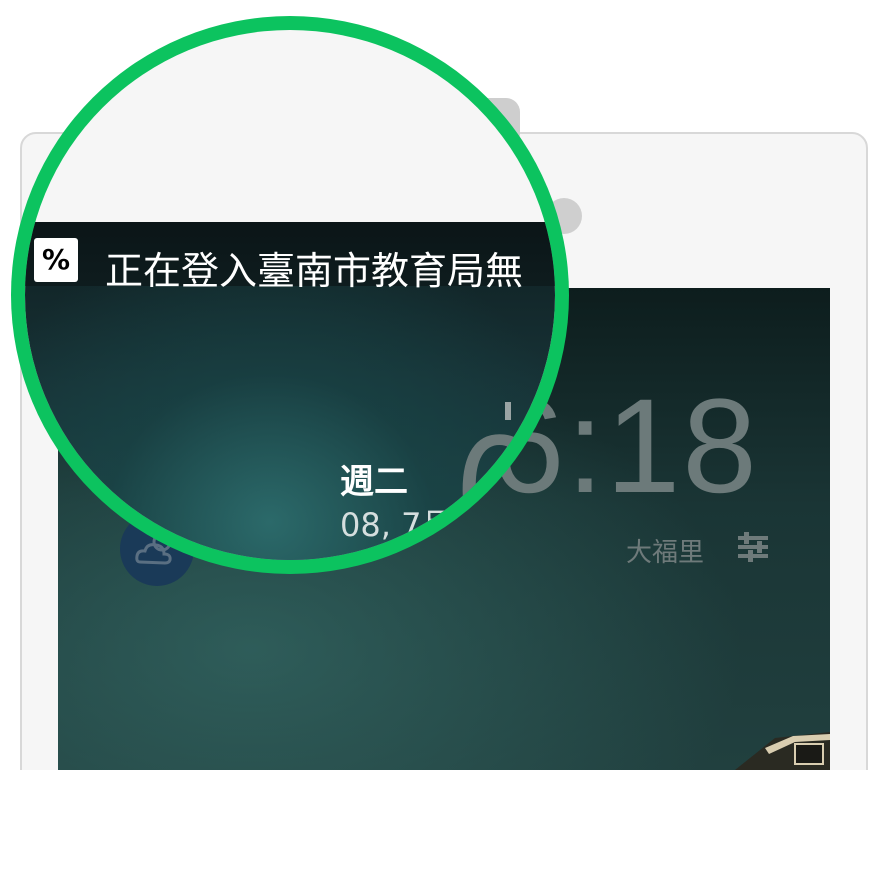 This screenshot has height=888, width=886. Describe the element at coordinates (497, 481) in the screenshot. I see `magnified-clock-time: 6` at that location.